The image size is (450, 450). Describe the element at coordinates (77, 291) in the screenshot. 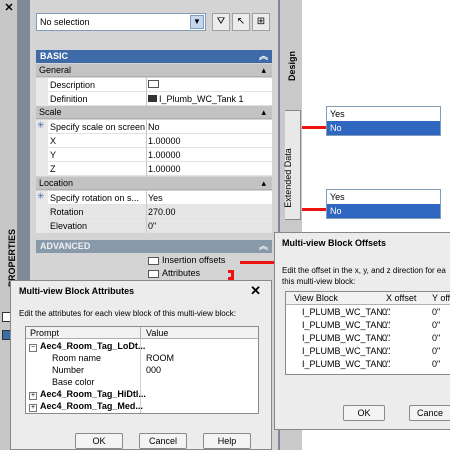

I see `attributes-dialog-title: Multi-view Block Attributes` at that location.